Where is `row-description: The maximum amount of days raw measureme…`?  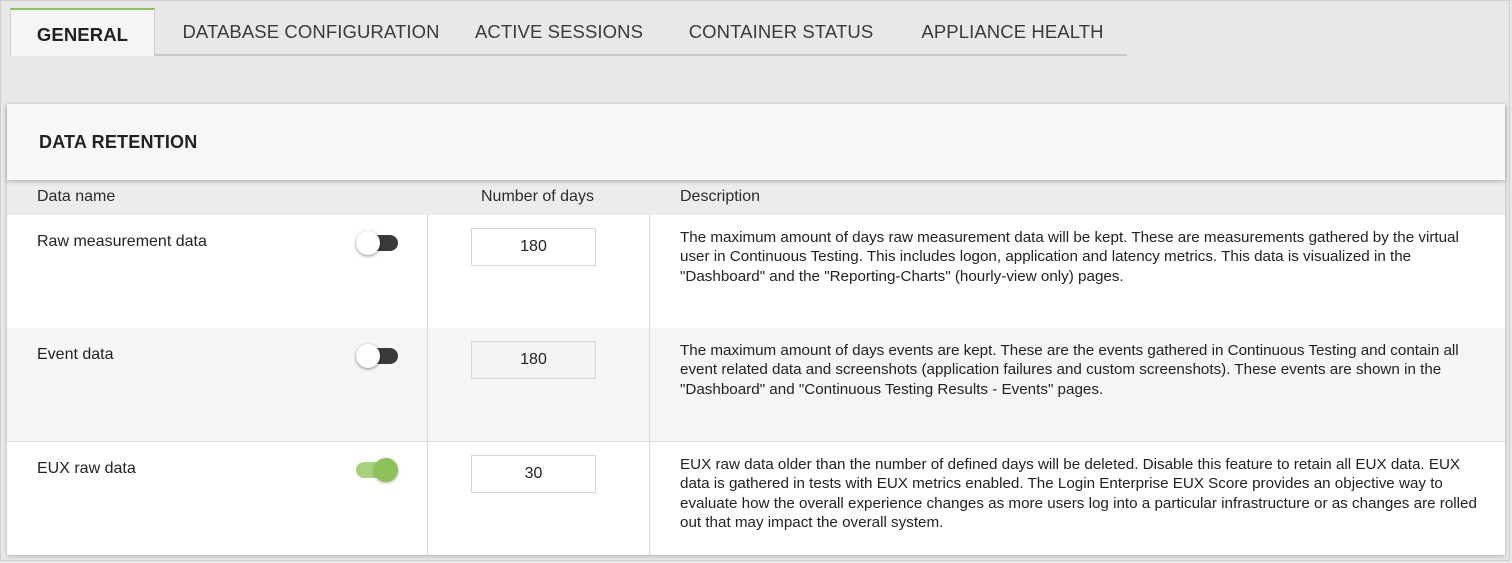 row-description: The maximum amount of days raw measureme… is located at coordinates (1069, 257).